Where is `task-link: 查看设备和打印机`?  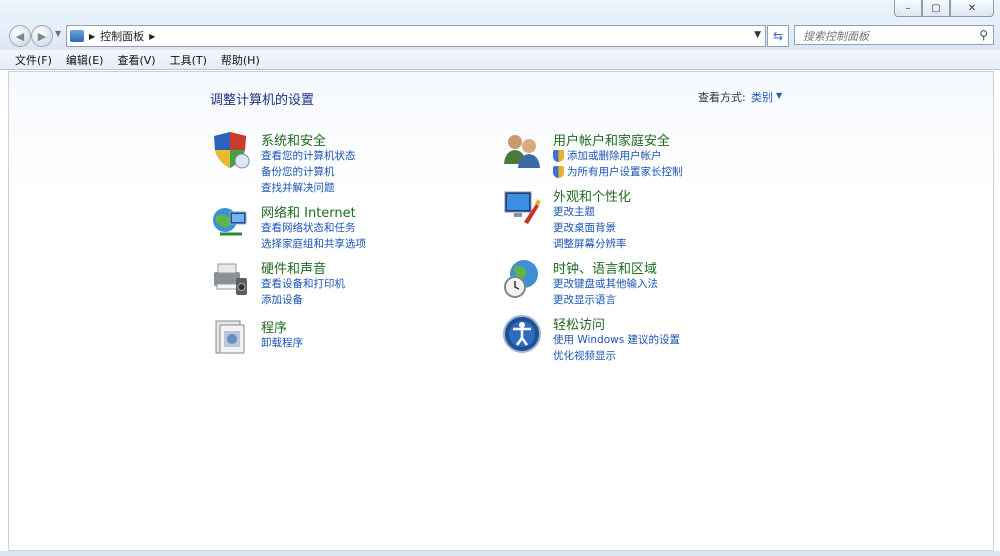
task-link: 查看设备和打印机 is located at coordinates (303, 284).